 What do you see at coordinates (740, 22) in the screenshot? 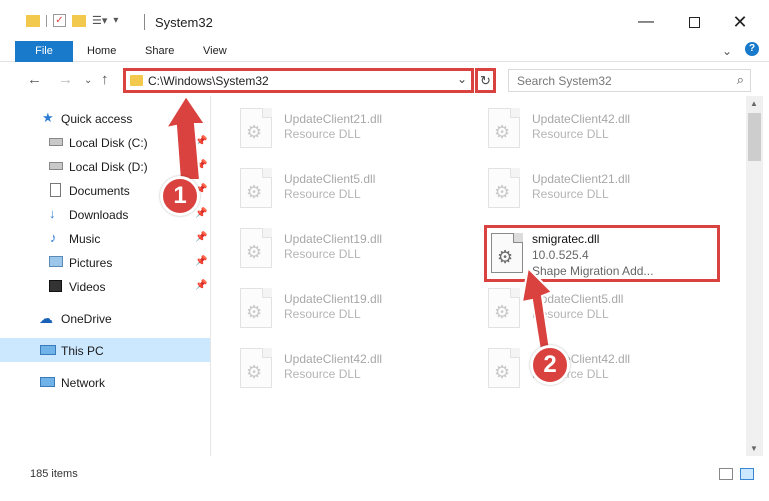
I see `close-icon: ✕` at bounding box center [740, 22].